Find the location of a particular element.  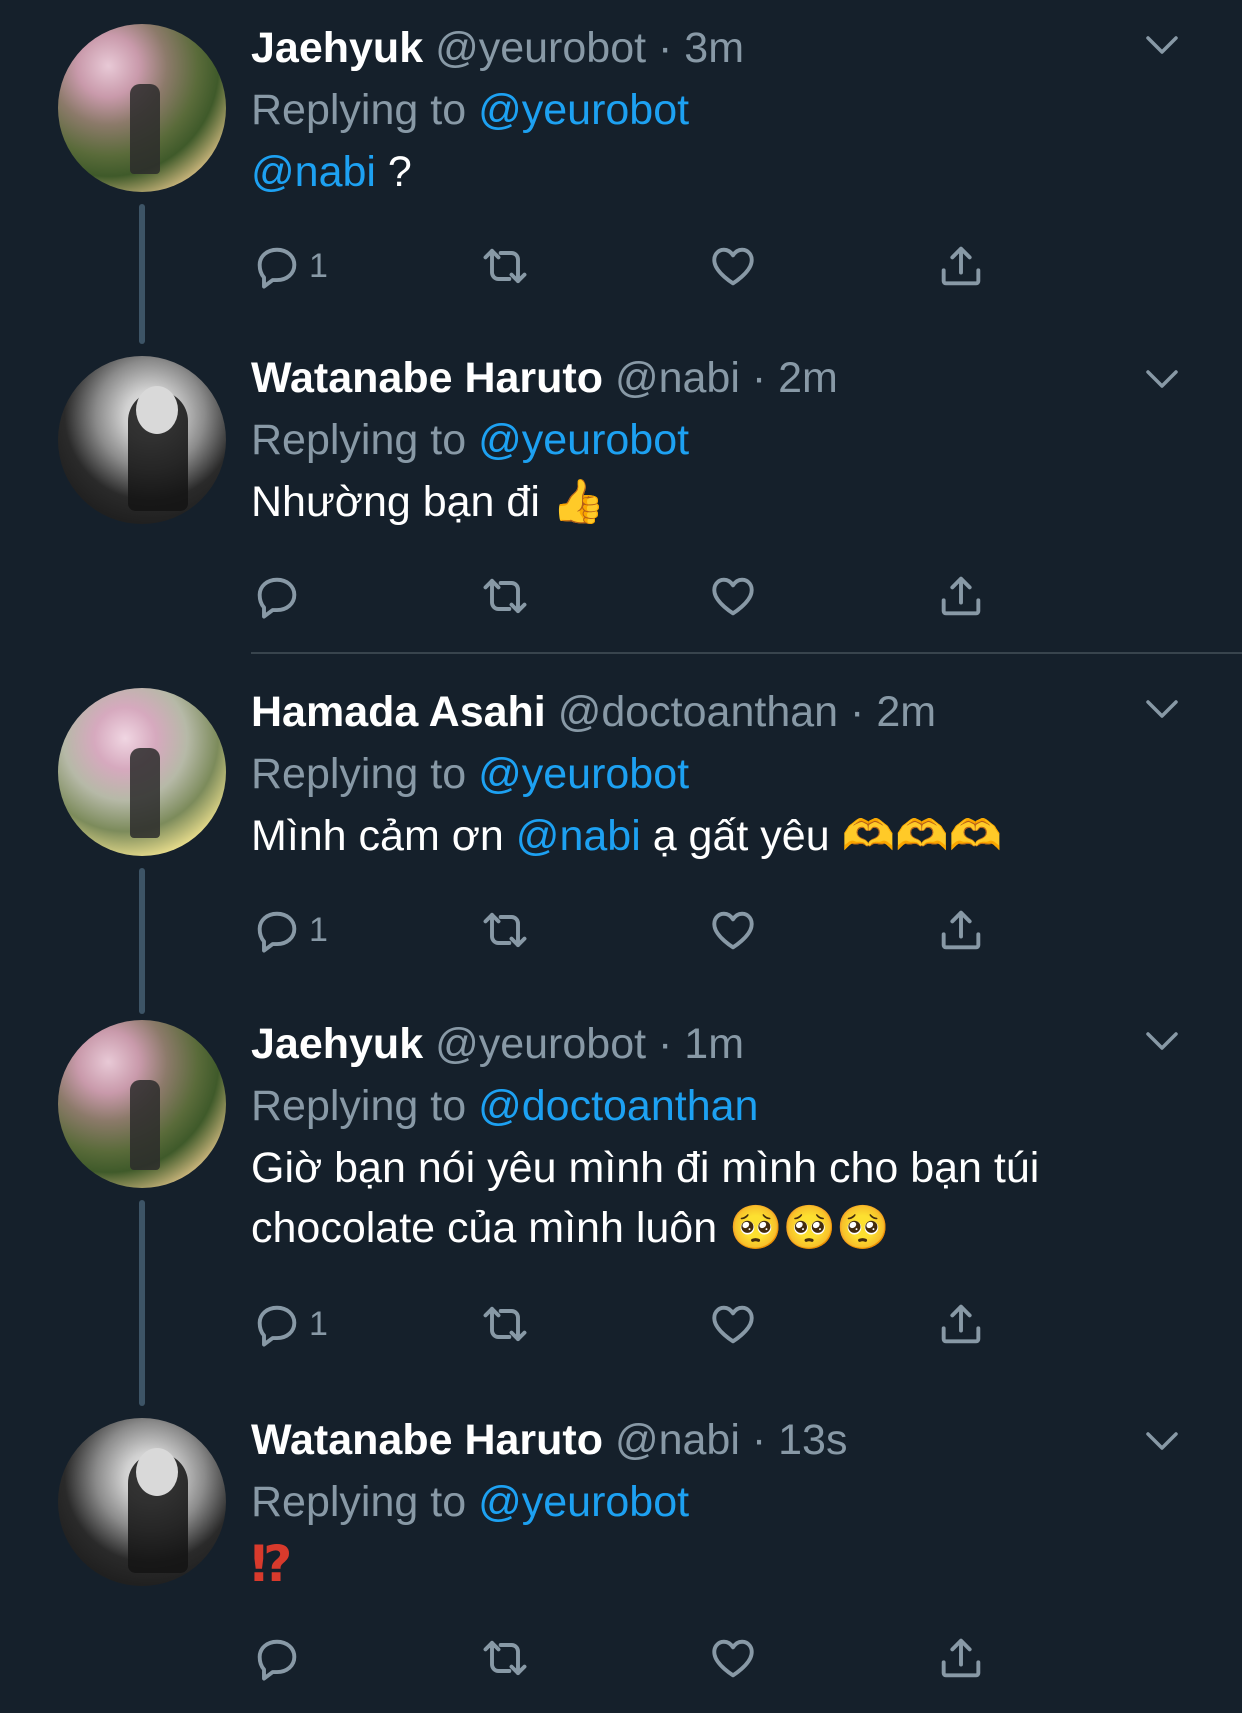

tweet-text: Mình cảm ơn @nabi ạ gất yêu 🫶🫶🫶 is located at coordinates (726, 836).